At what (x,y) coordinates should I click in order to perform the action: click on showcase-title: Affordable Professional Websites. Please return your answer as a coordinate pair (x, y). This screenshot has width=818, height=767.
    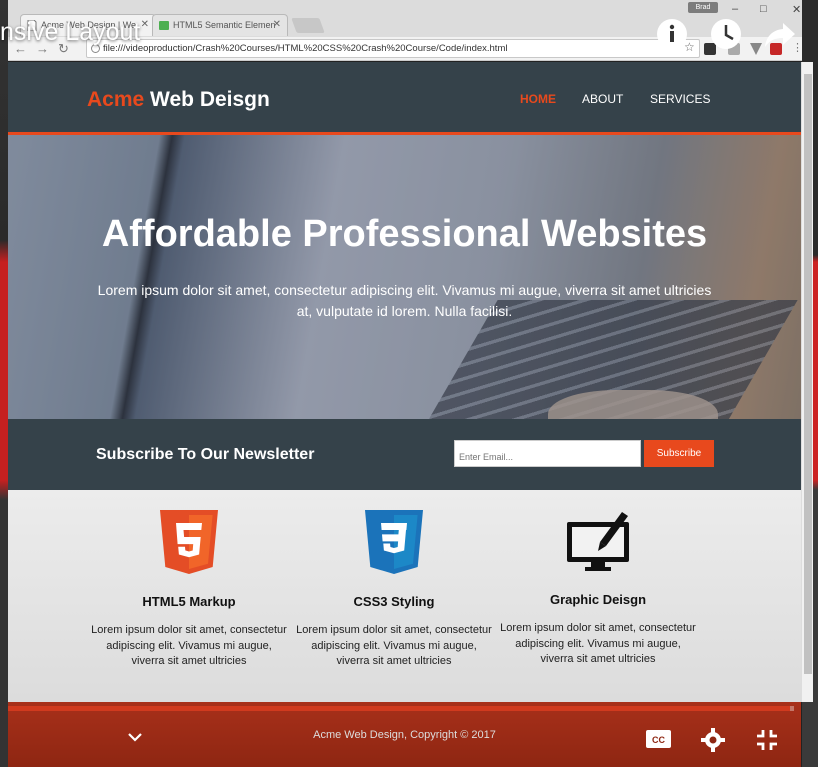
    Looking at the image, I should click on (404, 234).